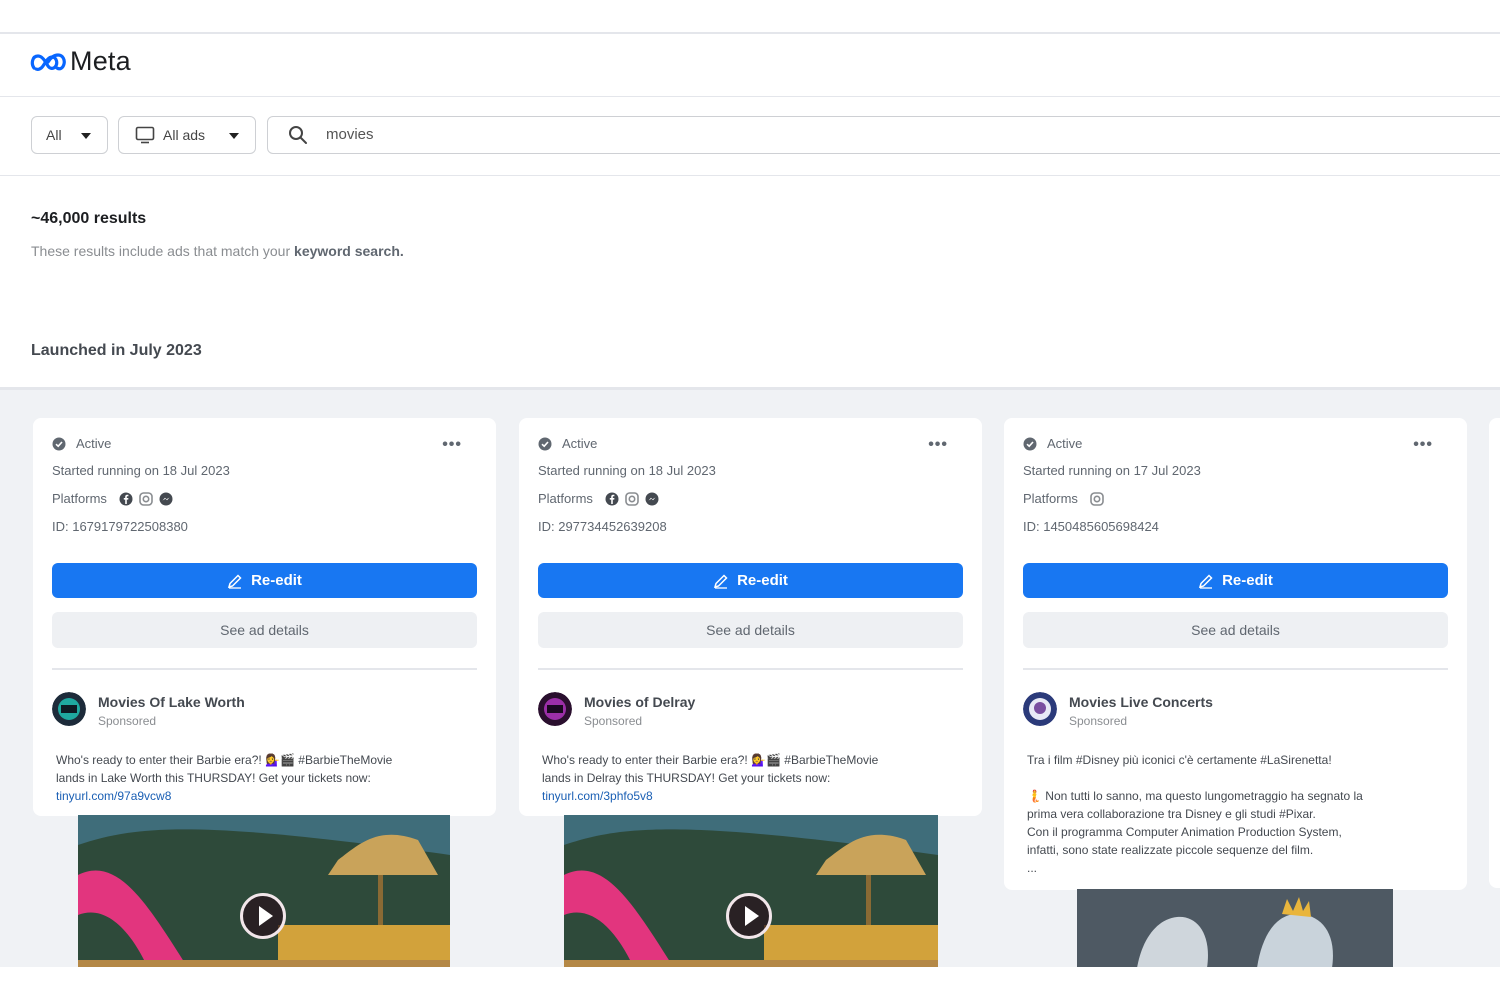  I want to click on ad-link: tinyurl.com/97a9vcw8, so click(266, 796).